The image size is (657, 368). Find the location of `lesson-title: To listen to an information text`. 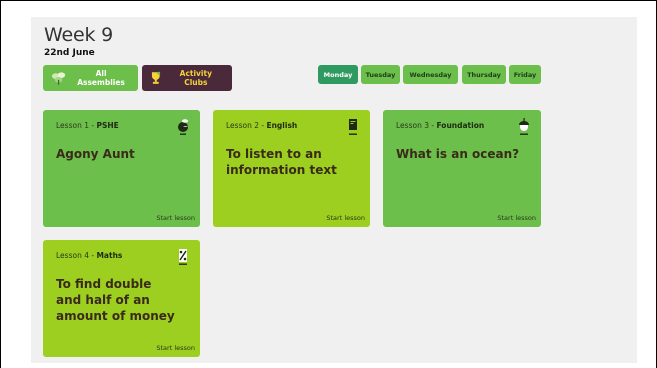

lesson-title: To listen to an information text is located at coordinates (281, 162).